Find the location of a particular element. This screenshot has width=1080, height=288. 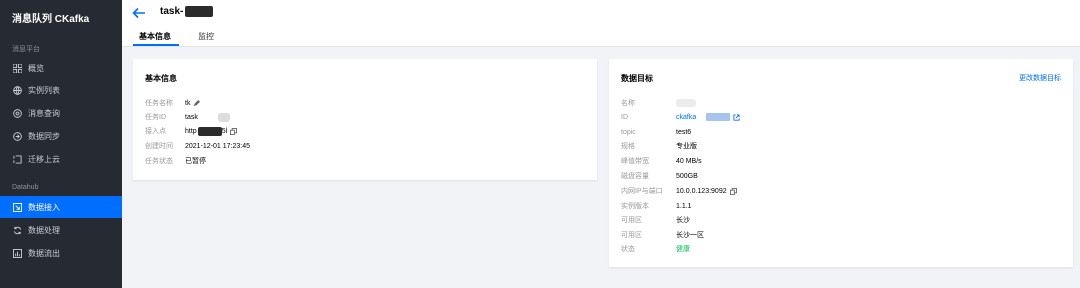

info-row-task-id: 任务ID task is located at coordinates (187, 117).